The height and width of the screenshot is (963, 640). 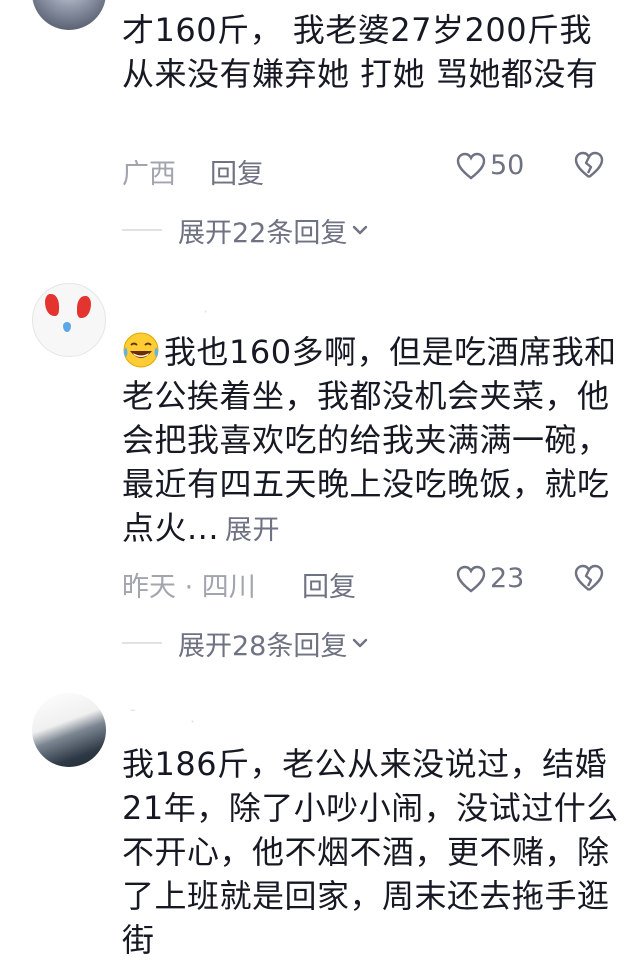 What do you see at coordinates (252, 530) in the screenshot?
I see `expand-comment-button: 展开` at bounding box center [252, 530].